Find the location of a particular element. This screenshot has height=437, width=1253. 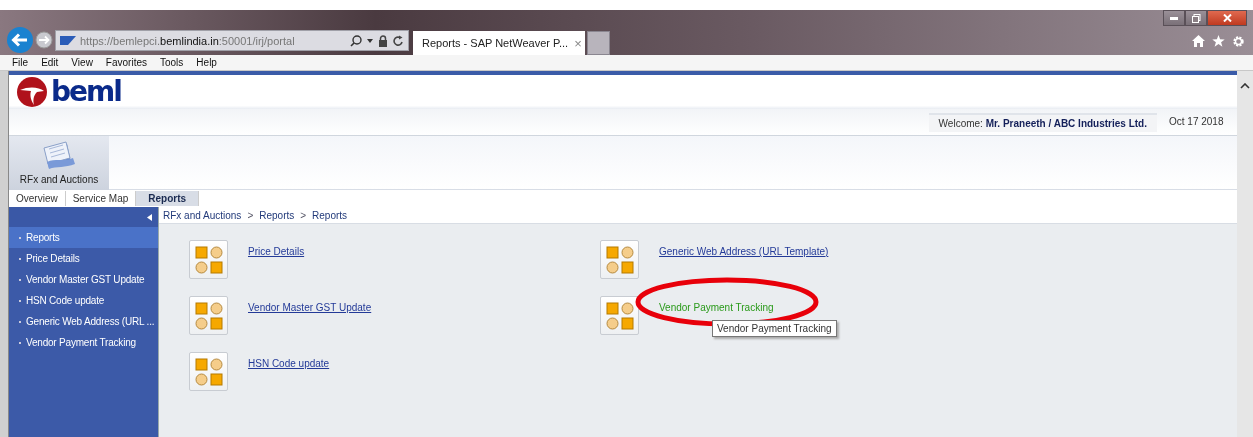

sidebar-item: Reports is located at coordinates (83, 237).